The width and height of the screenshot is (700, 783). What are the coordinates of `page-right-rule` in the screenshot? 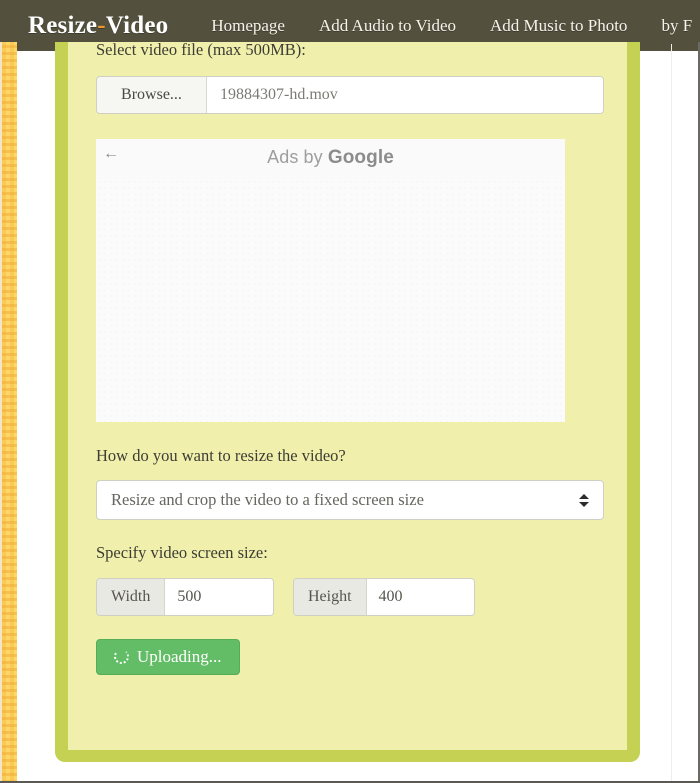 It's located at (671, 412).